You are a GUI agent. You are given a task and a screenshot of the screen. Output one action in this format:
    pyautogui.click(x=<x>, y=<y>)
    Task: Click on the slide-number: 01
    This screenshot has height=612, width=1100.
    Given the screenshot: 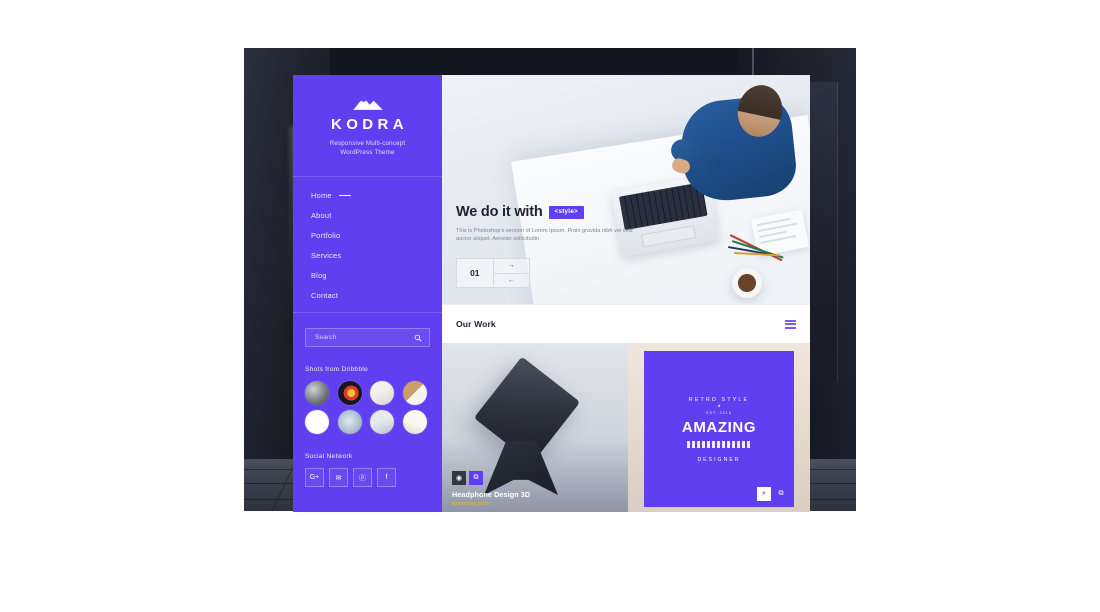 What is the action you would take?
    pyautogui.click(x=475, y=272)
    